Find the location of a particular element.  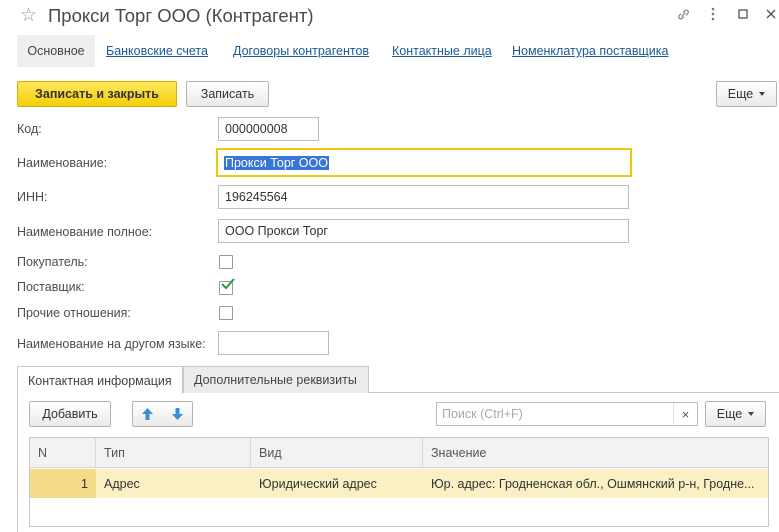

move-buttons is located at coordinates (162, 414).